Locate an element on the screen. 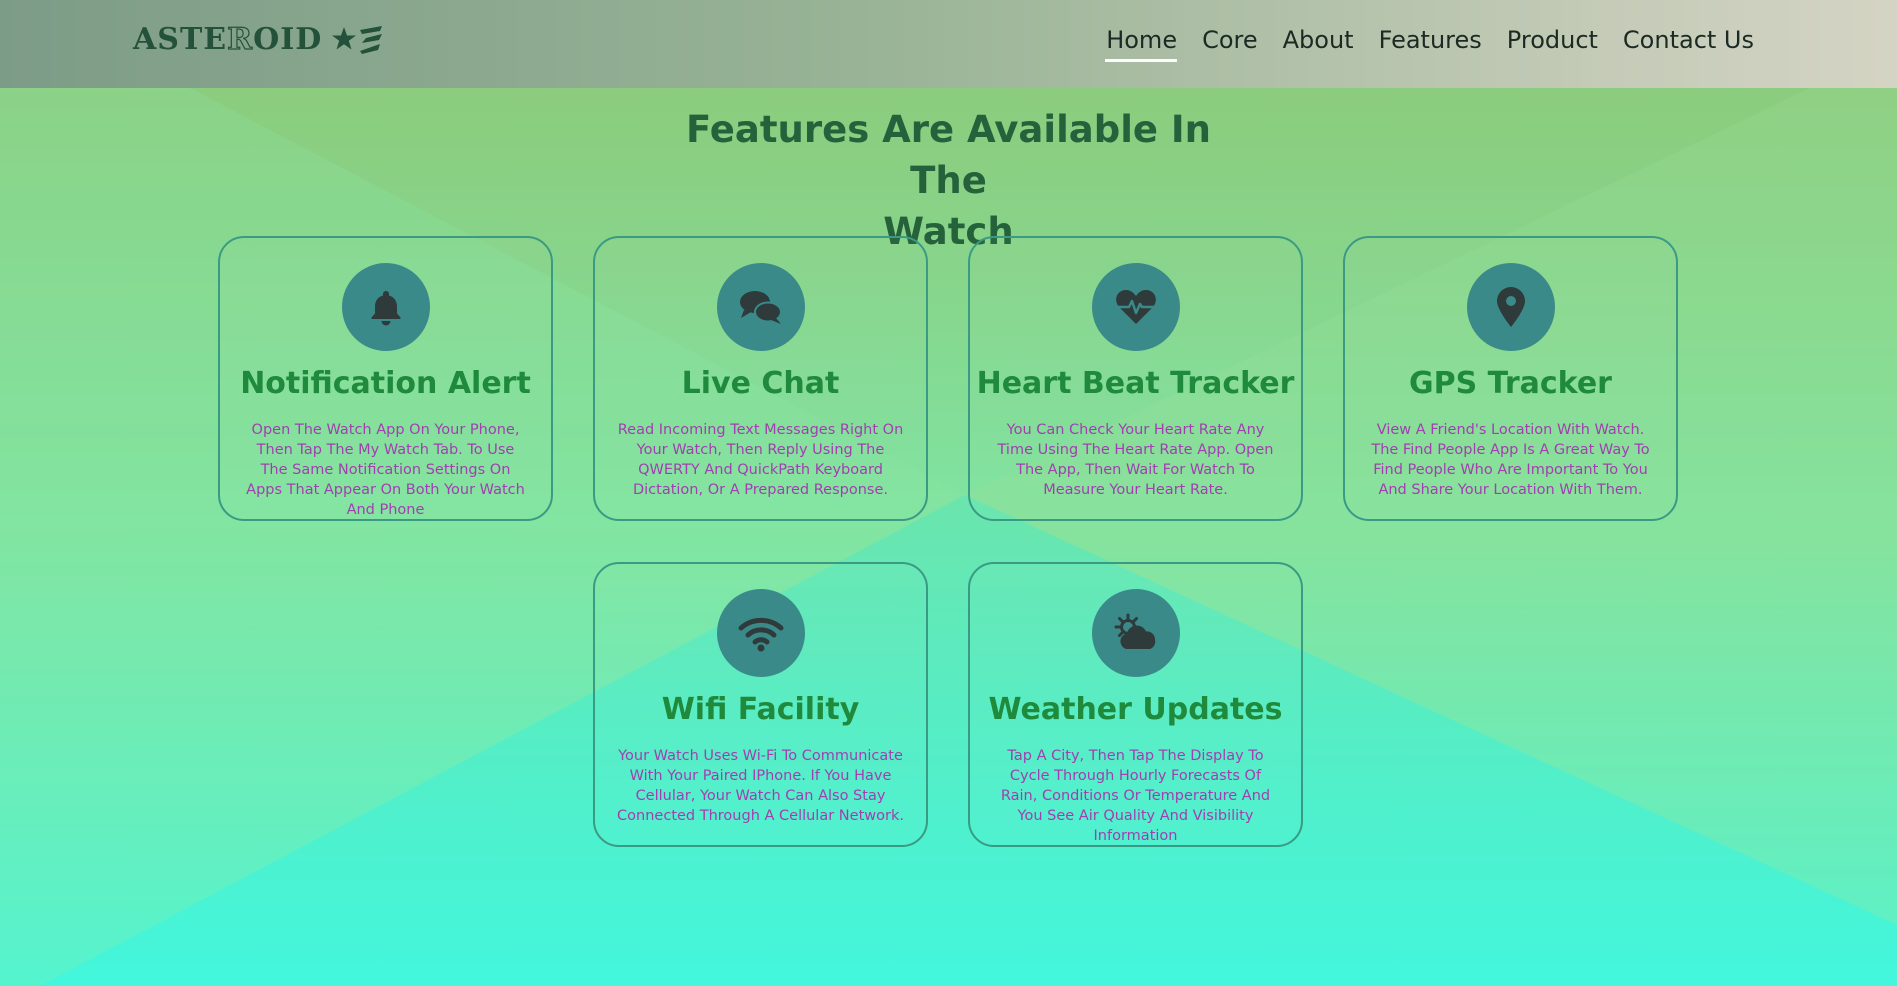  bell-icon is located at coordinates (385, 307).